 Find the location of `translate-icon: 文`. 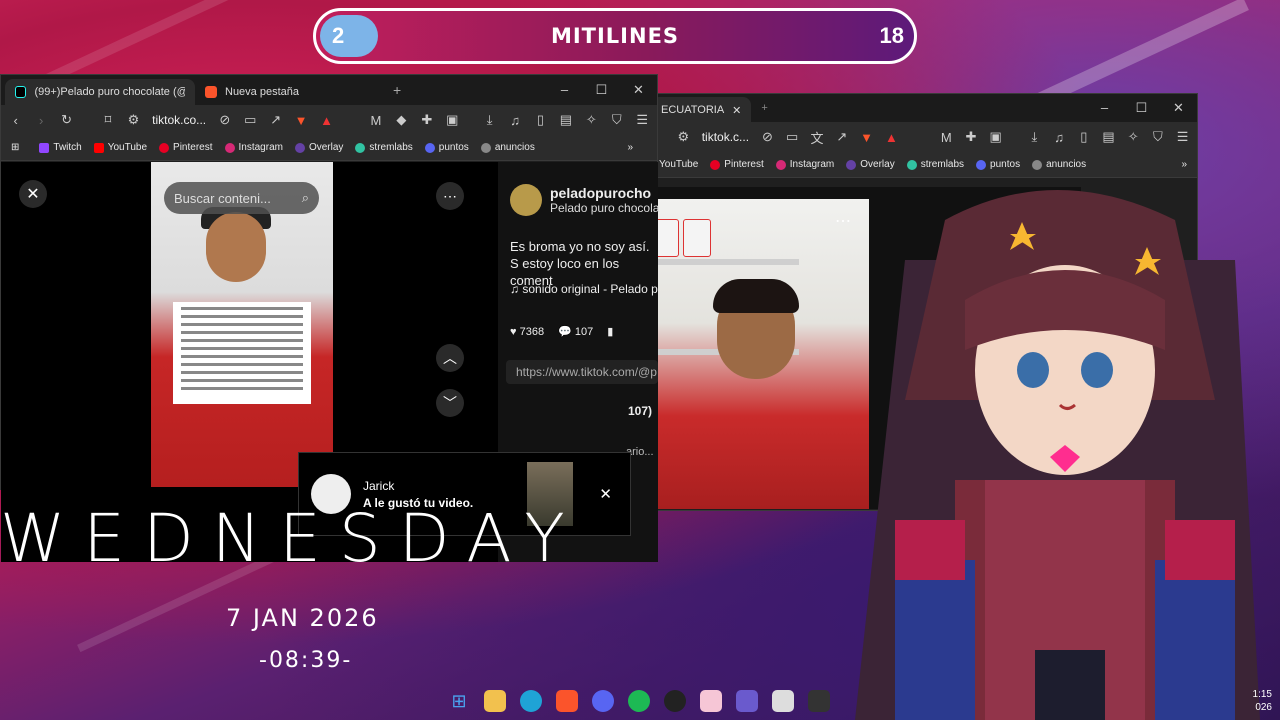

translate-icon: 文 is located at coordinates (816, 137).